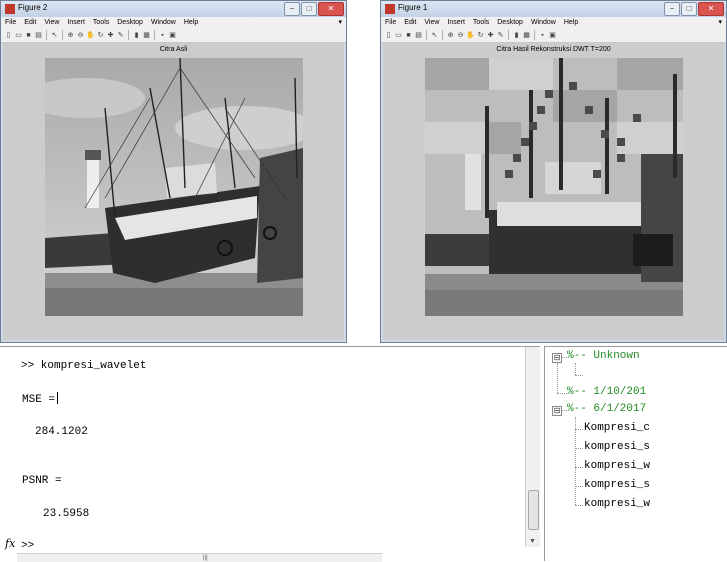 Image resolution: width=727 pixels, height=562 pixels. Describe the element at coordinates (606, 409) in the screenshot. I see `history-group-date: %-- 6/1/2017` at that location.